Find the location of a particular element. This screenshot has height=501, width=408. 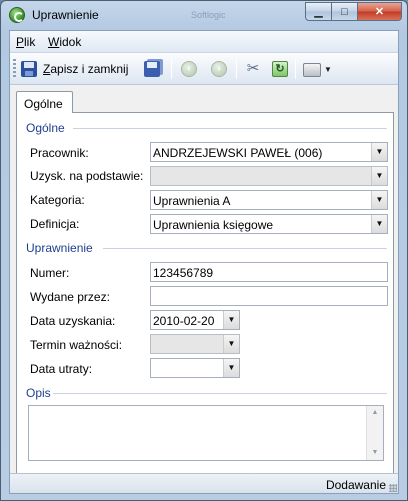

tools-button: ✂ is located at coordinates (253, 69).